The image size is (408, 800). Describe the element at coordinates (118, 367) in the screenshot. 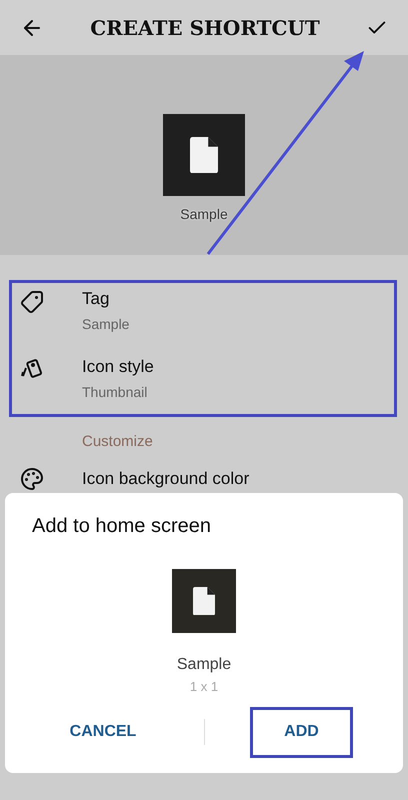

I see `setting-title: Icon style` at that location.